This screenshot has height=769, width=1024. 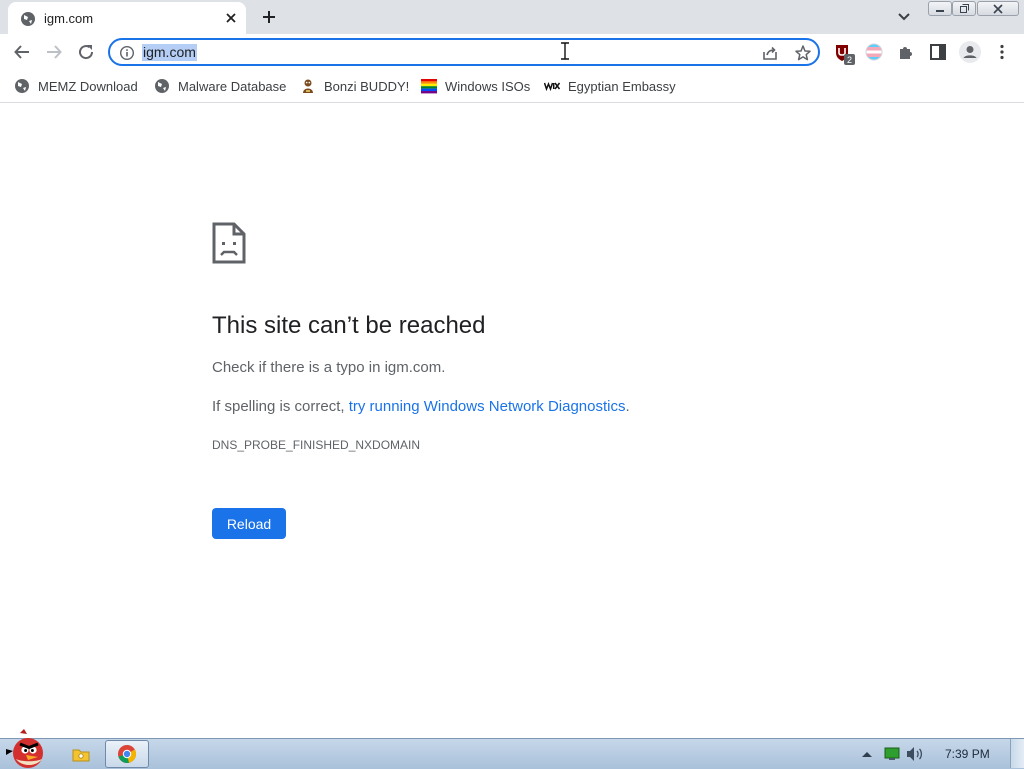 I want to click on share-icon, so click(x=770, y=53).